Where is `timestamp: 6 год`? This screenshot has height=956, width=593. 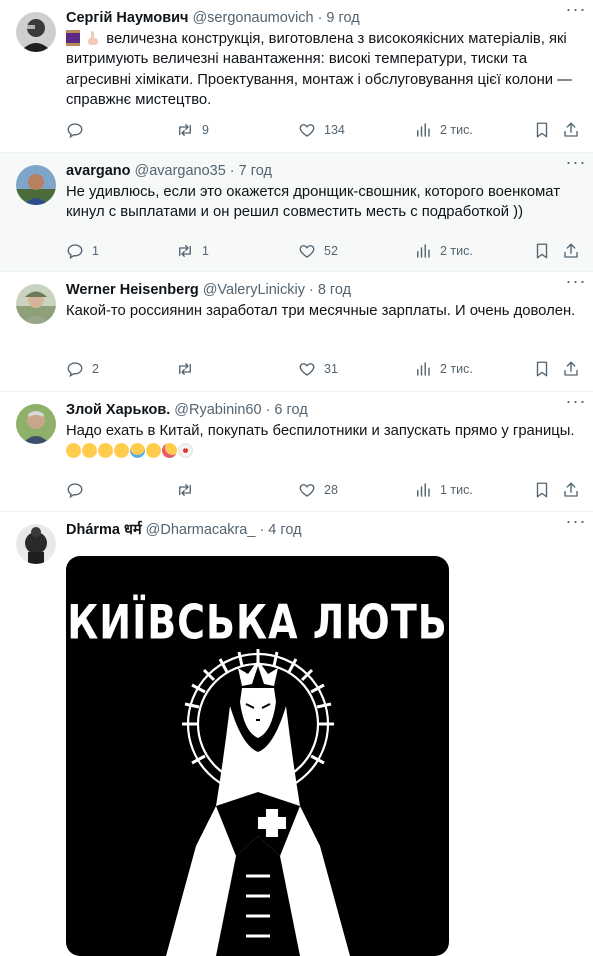
timestamp: 6 год is located at coordinates (290, 410).